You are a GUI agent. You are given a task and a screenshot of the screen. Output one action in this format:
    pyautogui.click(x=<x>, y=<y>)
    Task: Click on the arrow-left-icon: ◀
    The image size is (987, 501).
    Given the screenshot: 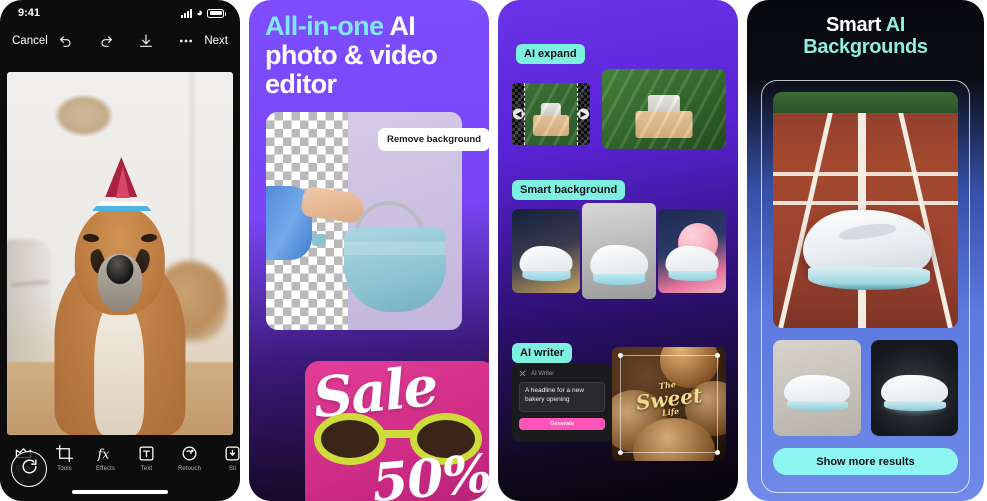 What is the action you would take?
    pyautogui.click(x=518, y=114)
    